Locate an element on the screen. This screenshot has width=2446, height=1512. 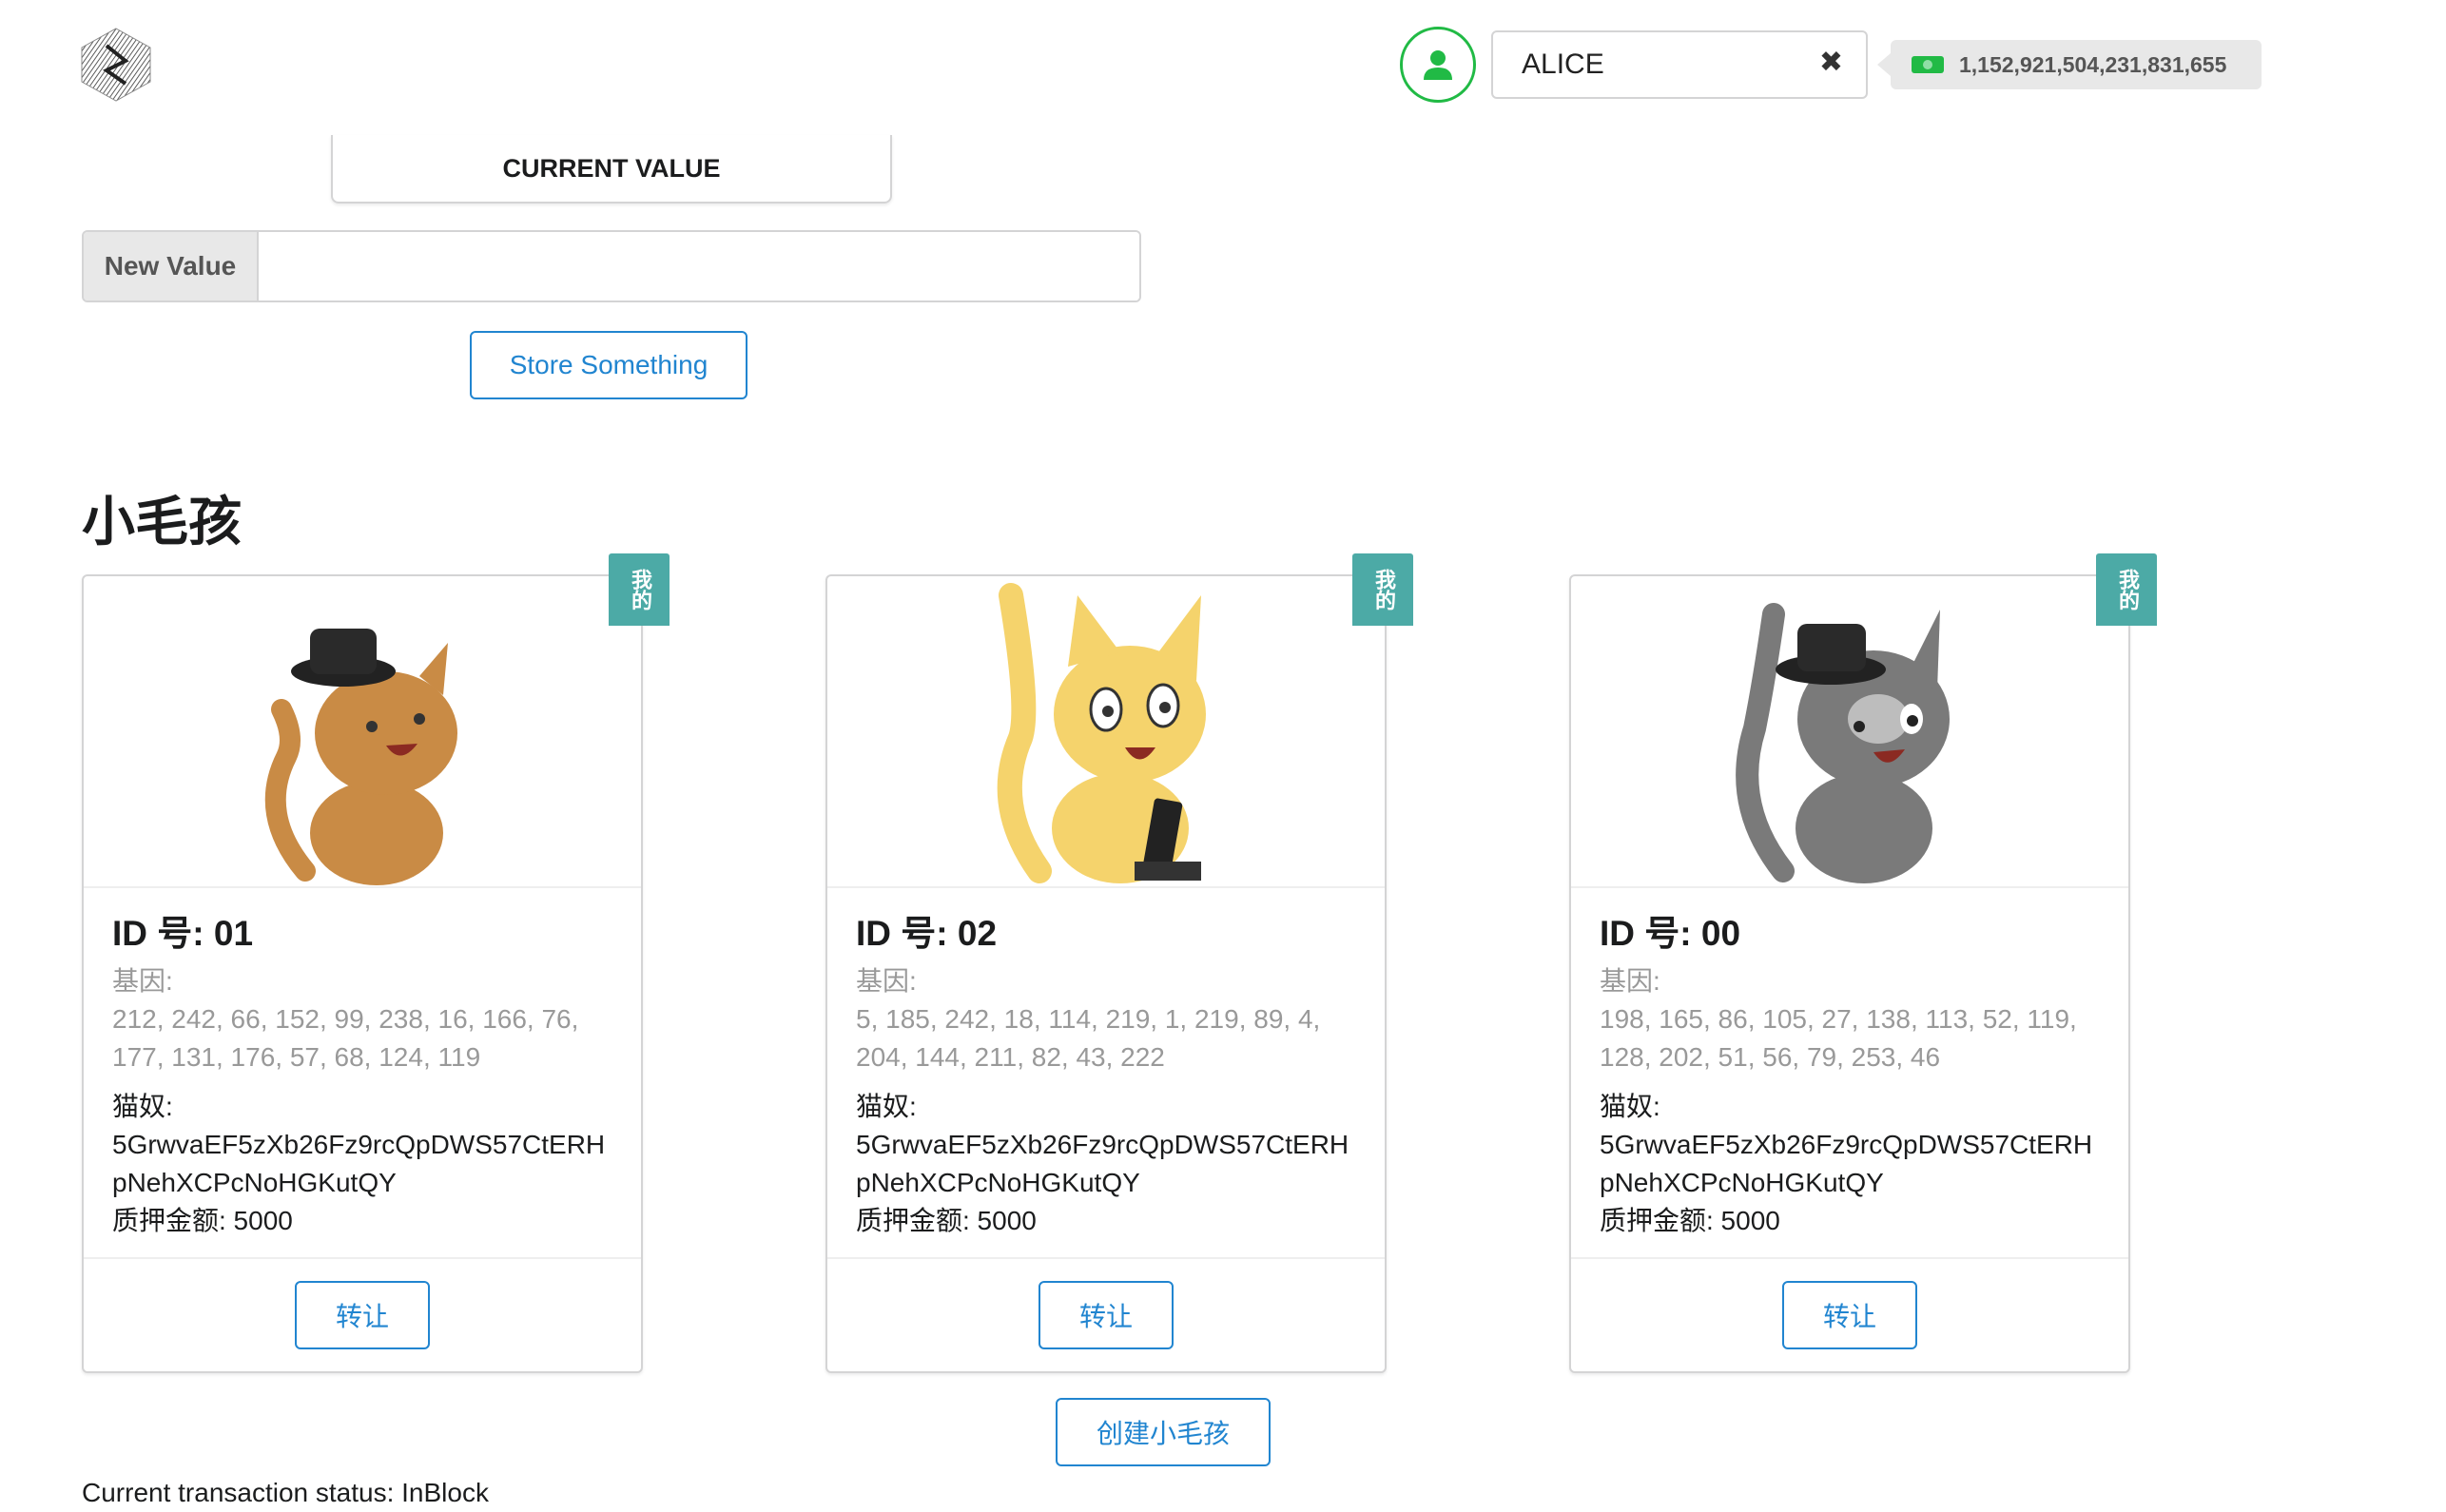
kitty-id: ID 号: 02 is located at coordinates (927, 933).